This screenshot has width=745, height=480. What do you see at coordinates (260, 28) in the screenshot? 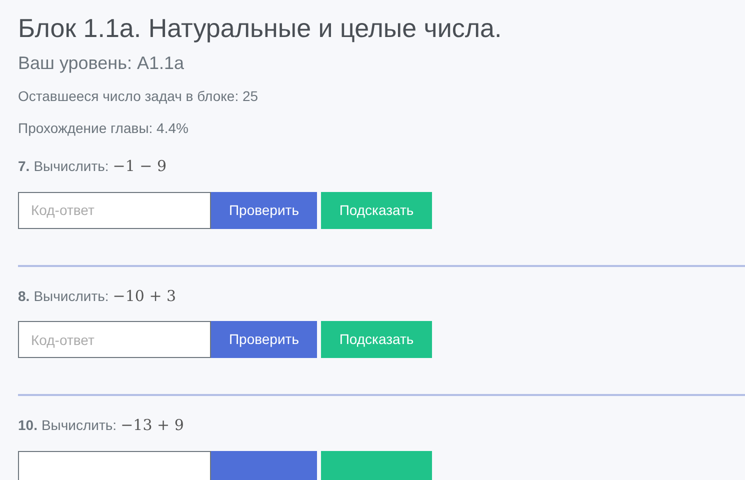
I see `page-title: Блок 1.1а. Натуральные и целые числа.` at bounding box center [260, 28].